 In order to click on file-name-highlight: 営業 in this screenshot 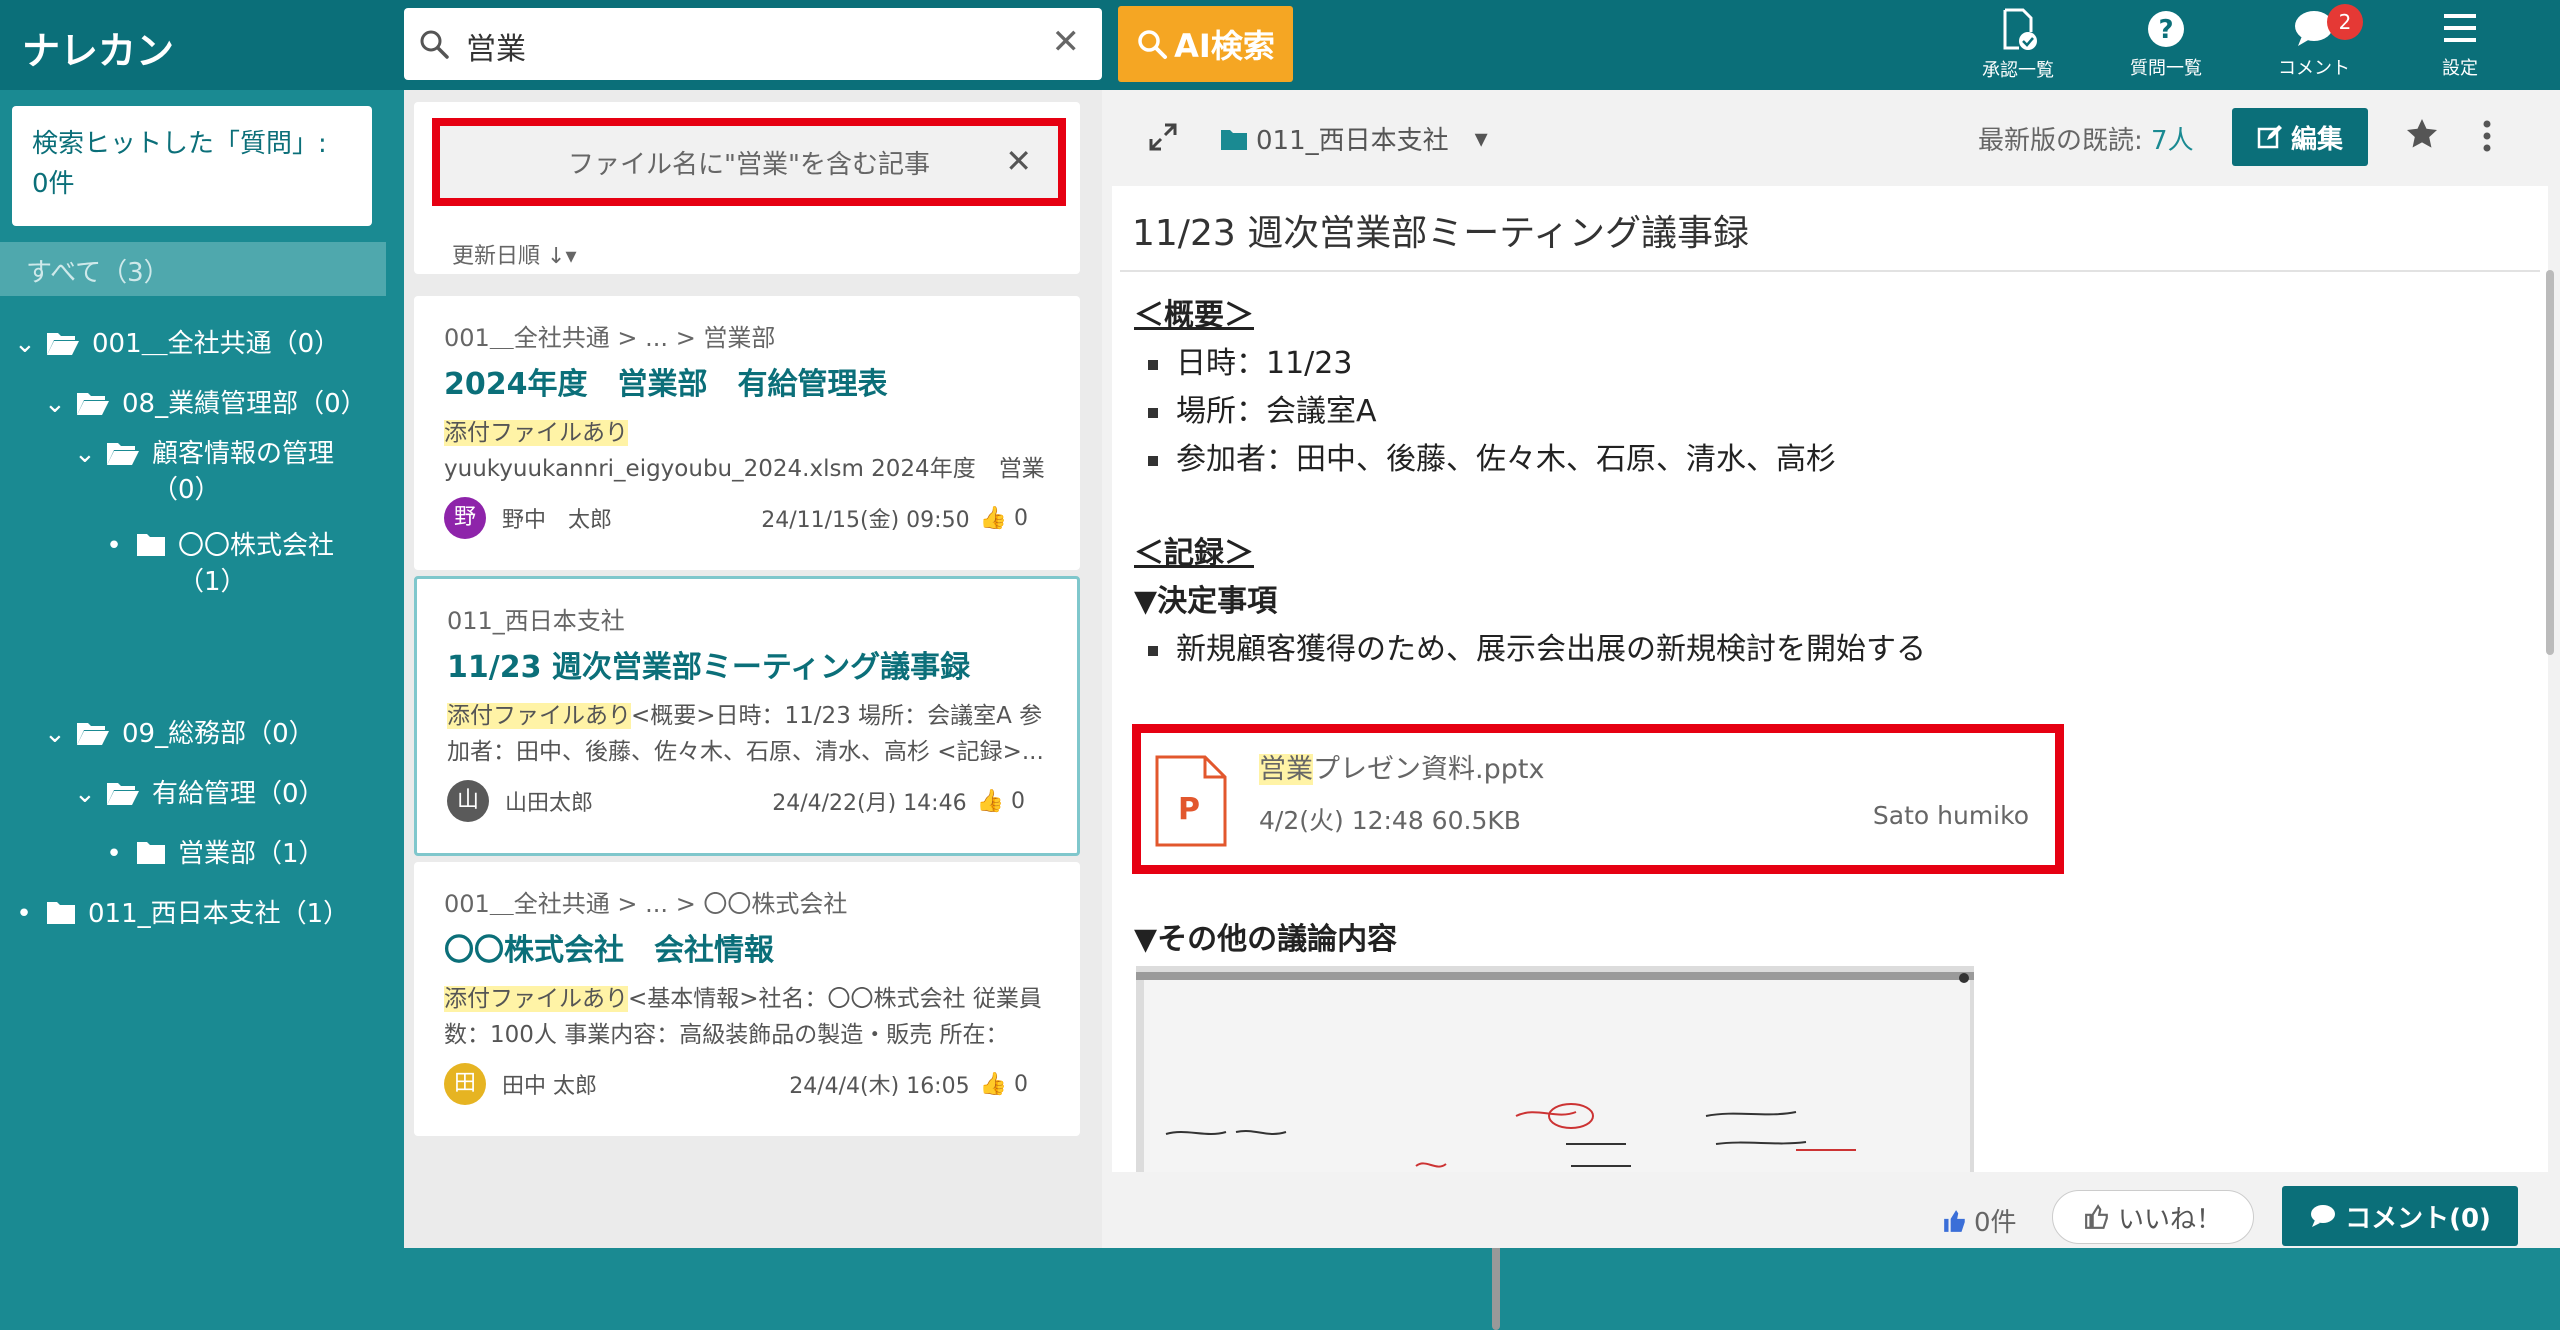, I will do `click(1286, 769)`.